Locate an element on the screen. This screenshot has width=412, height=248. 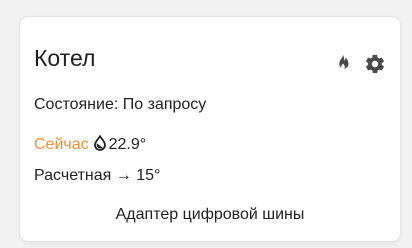
card-title: Котел is located at coordinates (65, 58).